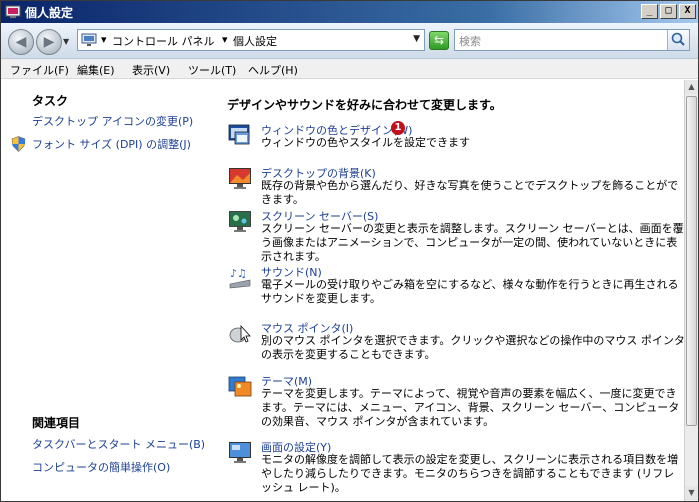 This screenshot has width=699, height=502. What do you see at coordinates (151, 70) in the screenshot?
I see `menu-view: 表示(V)` at bounding box center [151, 70].